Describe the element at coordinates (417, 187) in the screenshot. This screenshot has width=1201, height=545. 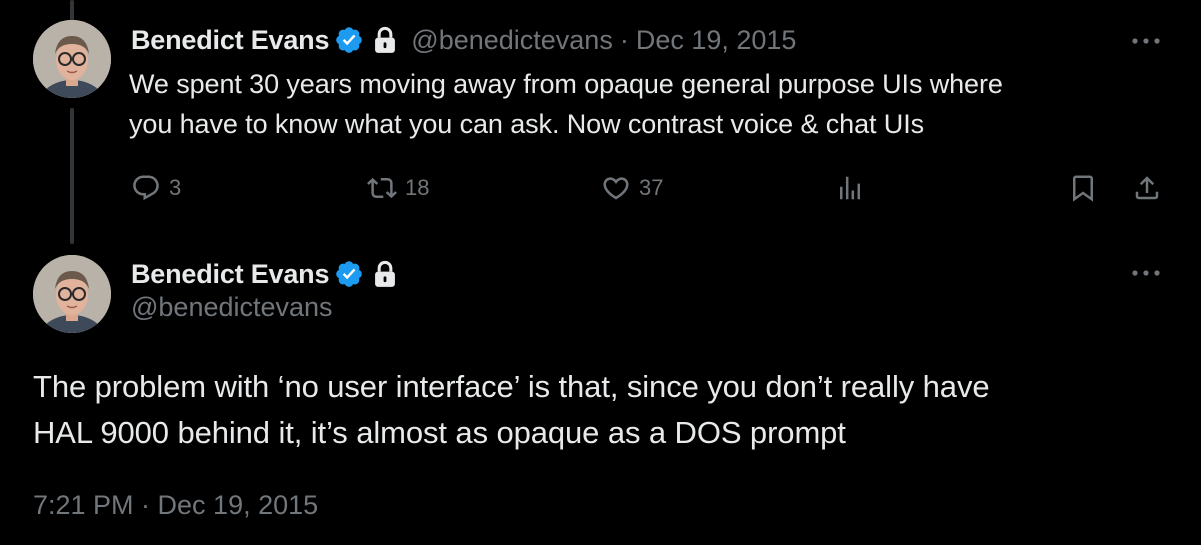
I see `retweet-count: 18` at that location.